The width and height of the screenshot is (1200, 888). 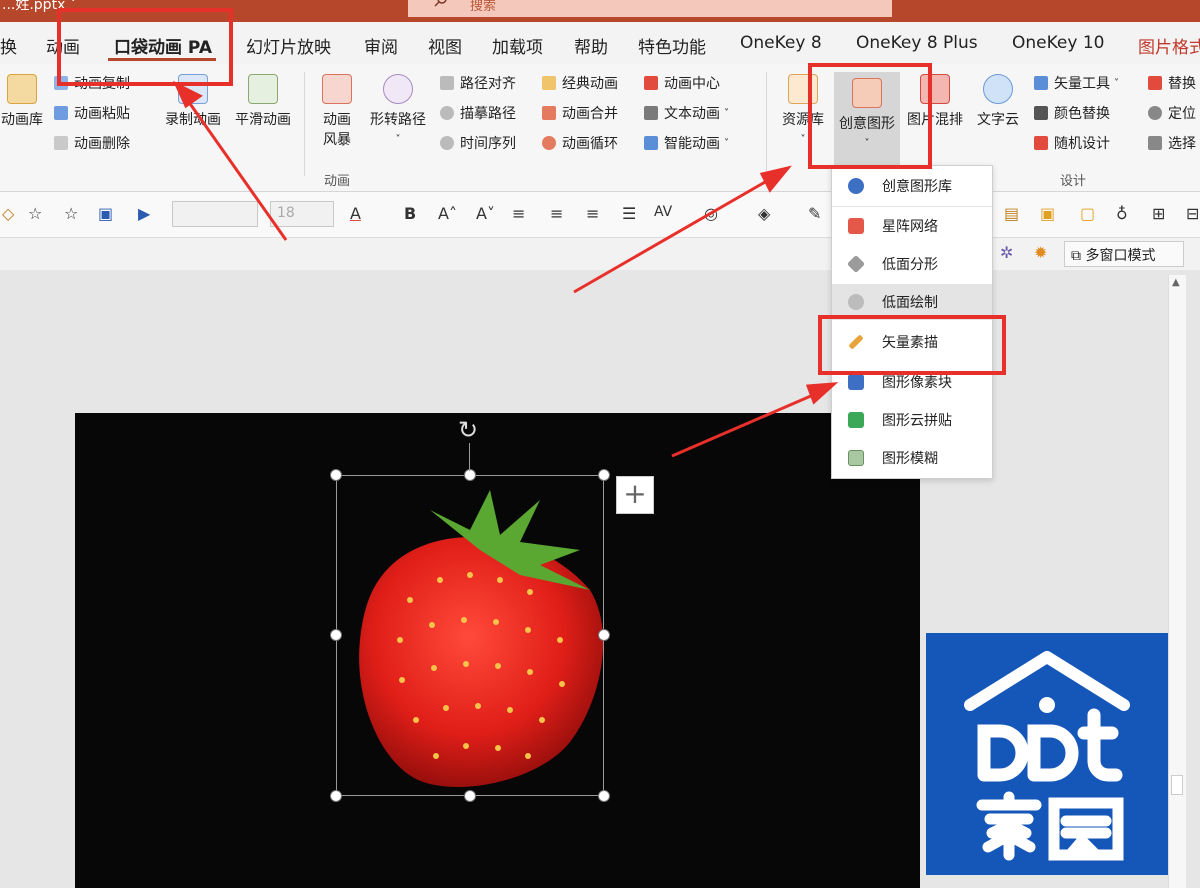 I want to click on align-center-icon: ≡, so click(x=556, y=213).